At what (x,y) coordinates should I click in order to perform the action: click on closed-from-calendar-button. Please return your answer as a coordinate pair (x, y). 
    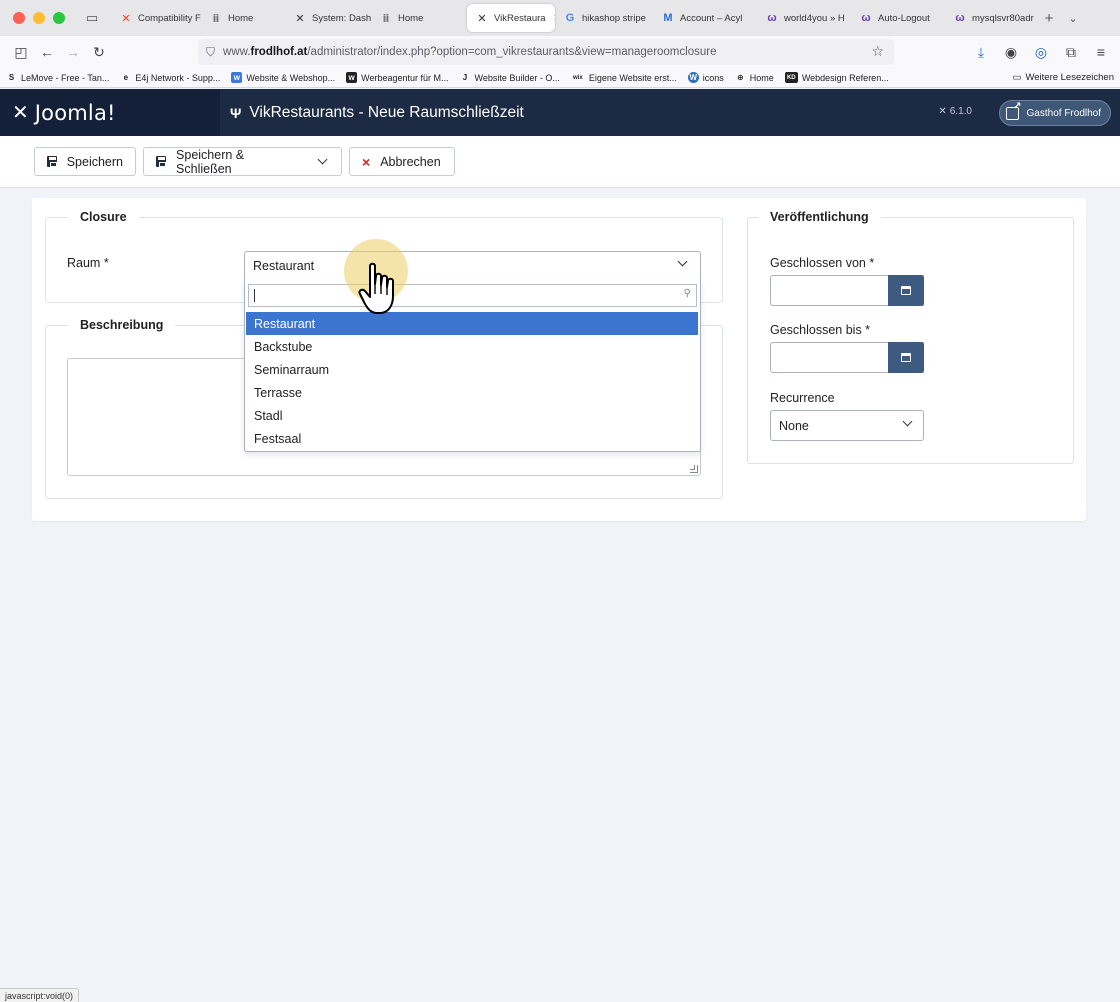
    Looking at the image, I should click on (906, 290).